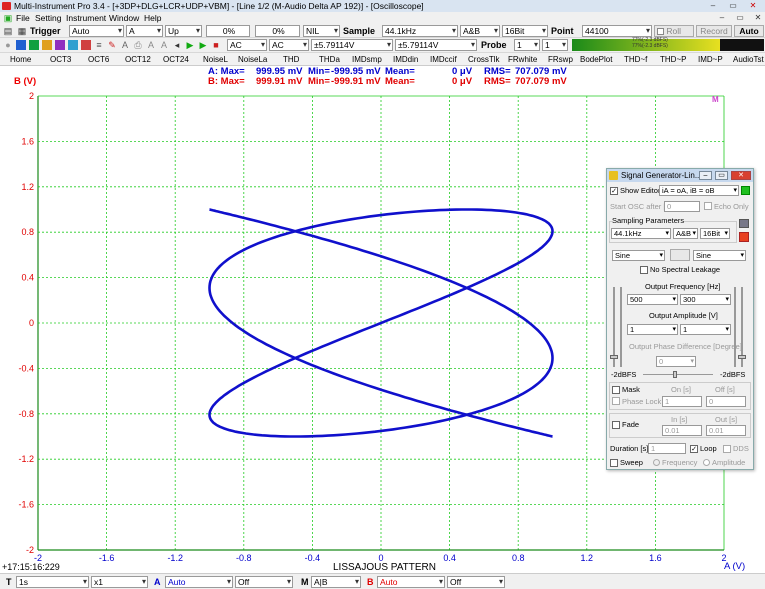  I want to click on mask-checkbox, so click(616, 390).